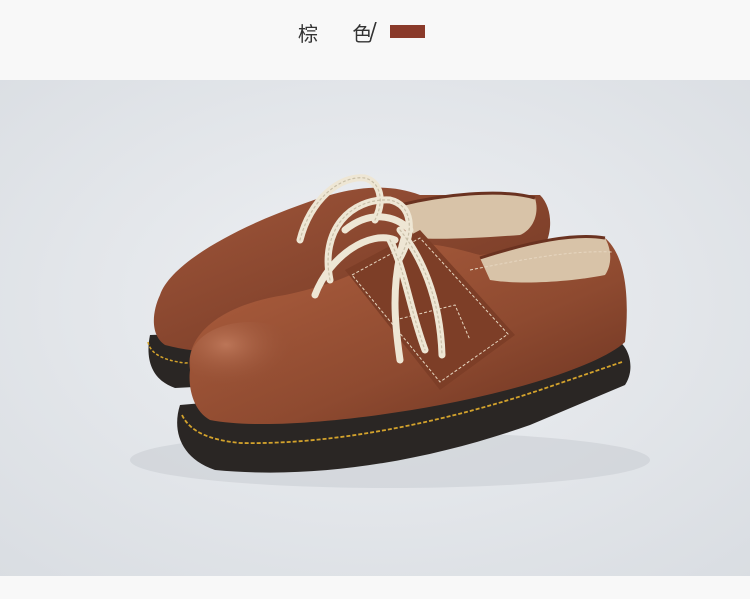  I want to click on footer-bar, so click(375, 587).